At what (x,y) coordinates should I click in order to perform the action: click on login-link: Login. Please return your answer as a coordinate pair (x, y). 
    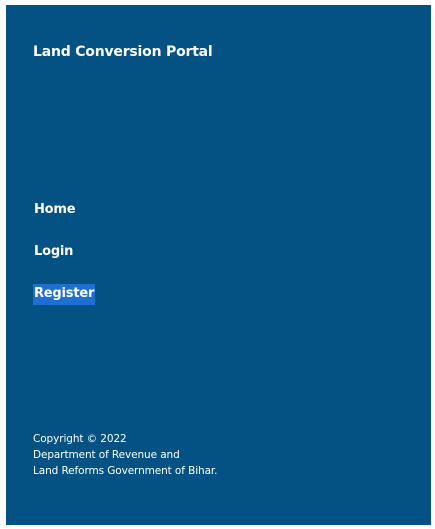
    Looking at the image, I should click on (53, 252).